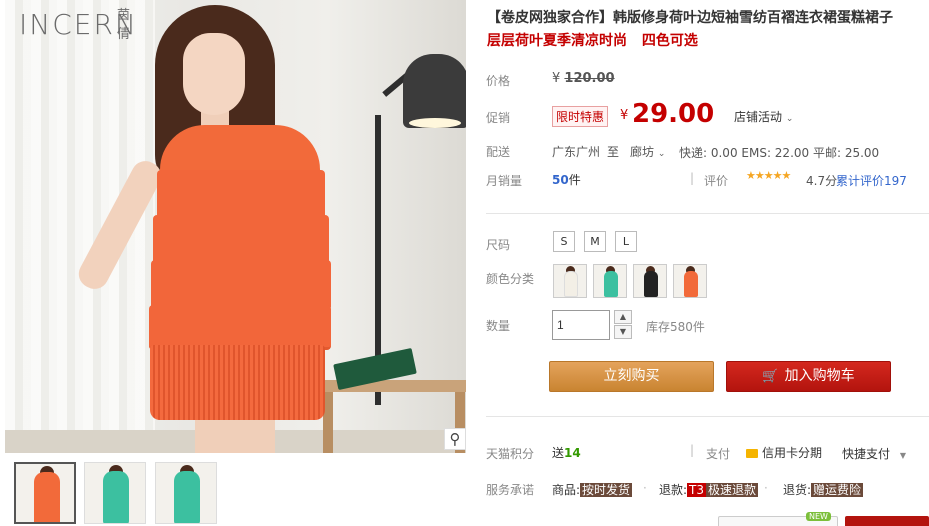  Describe the element at coordinates (498, 118) in the screenshot. I see `promotion-label: 促销` at that location.